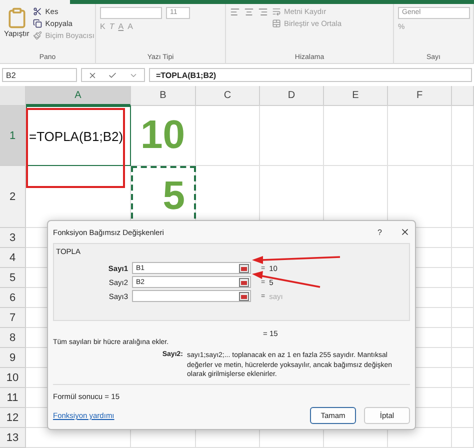 The height and width of the screenshot is (448, 474). I want to click on row-header: 7, so click(13, 318).